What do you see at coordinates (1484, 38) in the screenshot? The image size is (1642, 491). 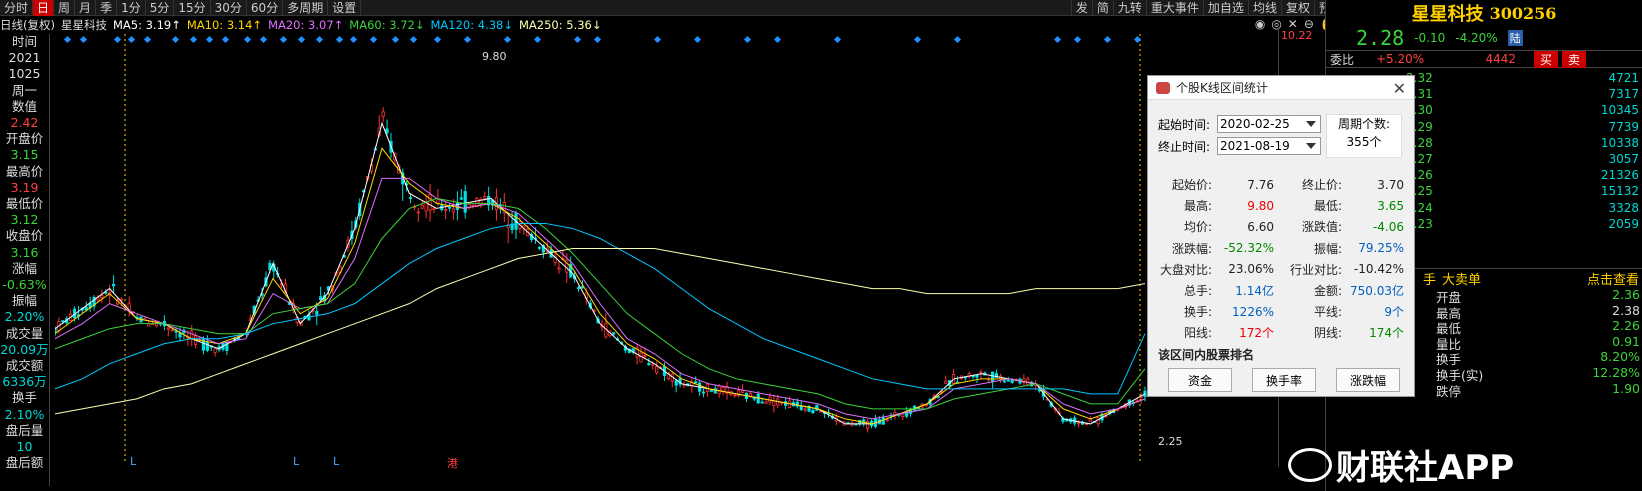 I see `quote-line: 2.28 -0.10 -4.20% 陆` at bounding box center [1484, 38].